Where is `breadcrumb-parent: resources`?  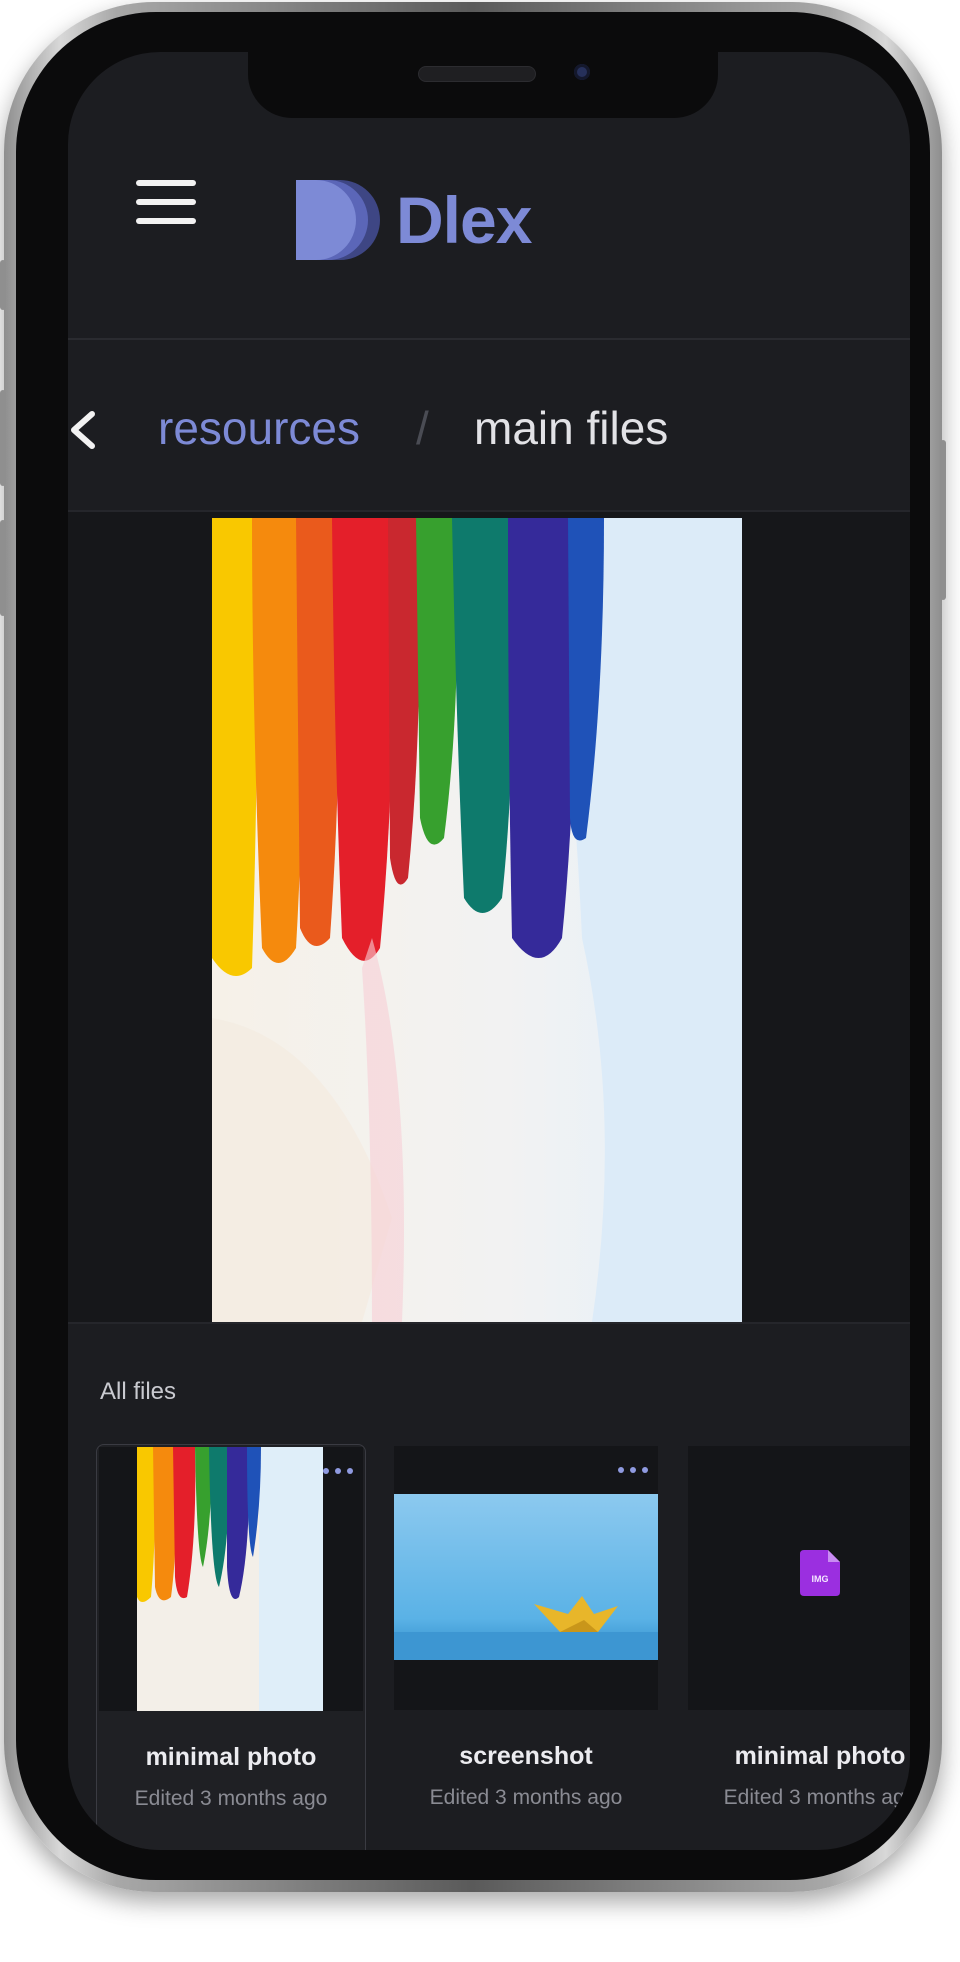
breadcrumb-parent: resources is located at coordinates (259, 428).